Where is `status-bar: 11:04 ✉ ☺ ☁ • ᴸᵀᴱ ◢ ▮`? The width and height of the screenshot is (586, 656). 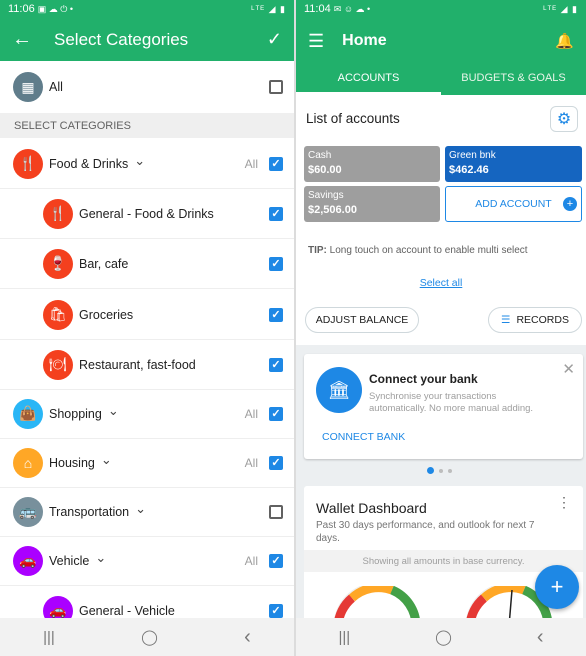 status-bar: 11:04 ✉ ☺ ☁ • ᴸᵀᴱ ◢ ▮ is located at coordinates (441, 9).